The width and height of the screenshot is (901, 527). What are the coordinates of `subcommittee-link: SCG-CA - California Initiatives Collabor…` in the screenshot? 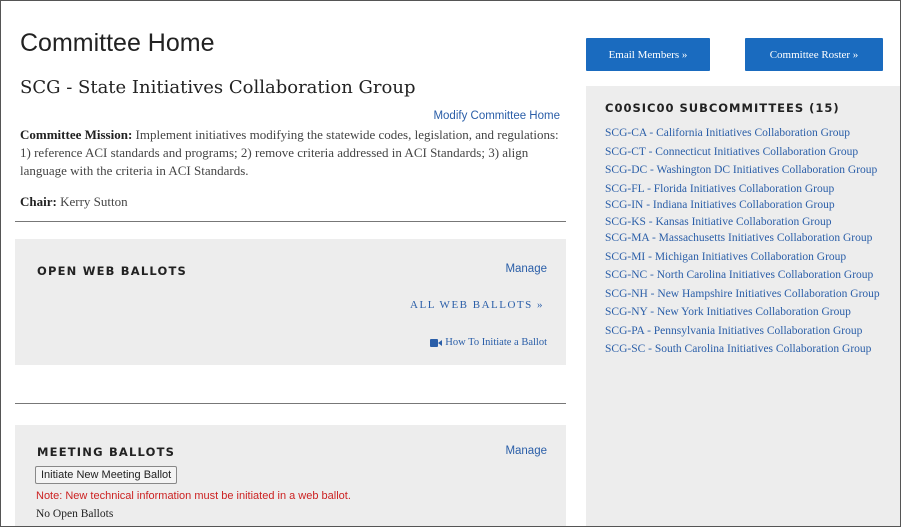 It's located at (750, 134).